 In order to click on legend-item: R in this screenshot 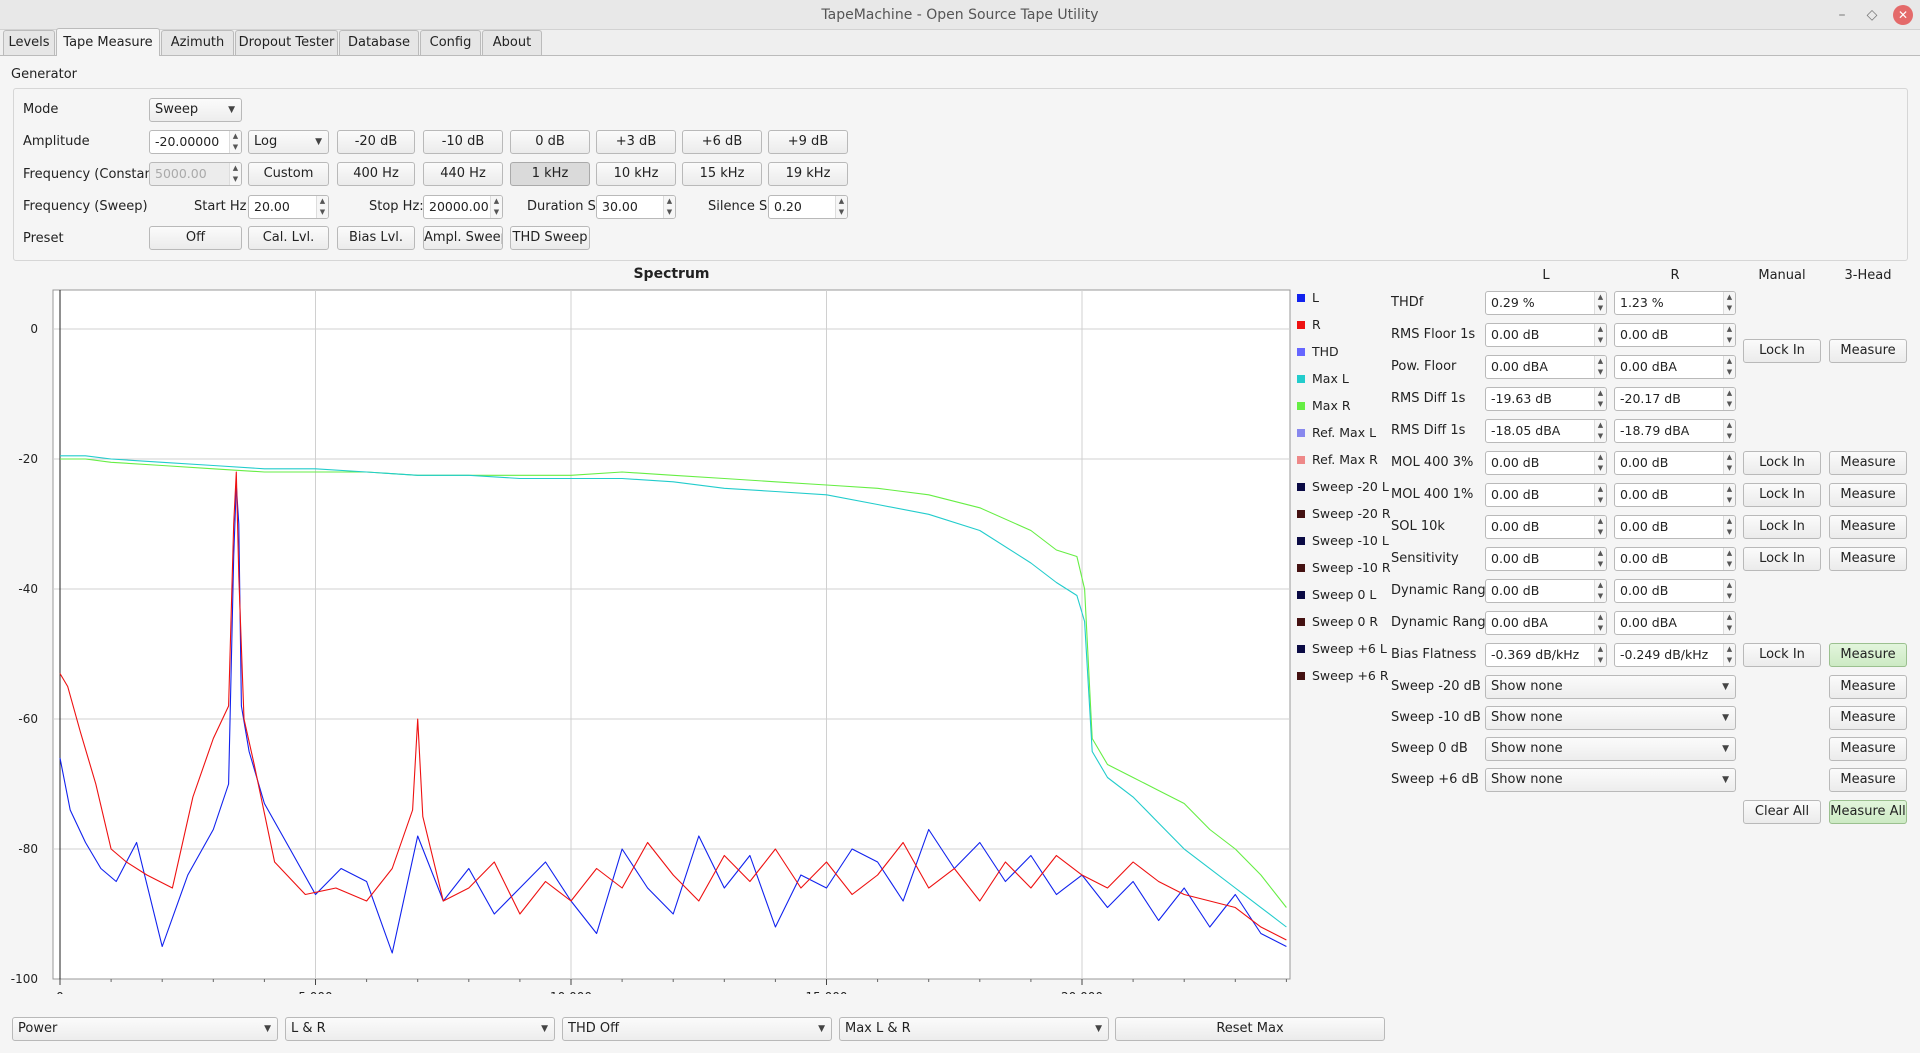, I will do `click(1309, 324)`.